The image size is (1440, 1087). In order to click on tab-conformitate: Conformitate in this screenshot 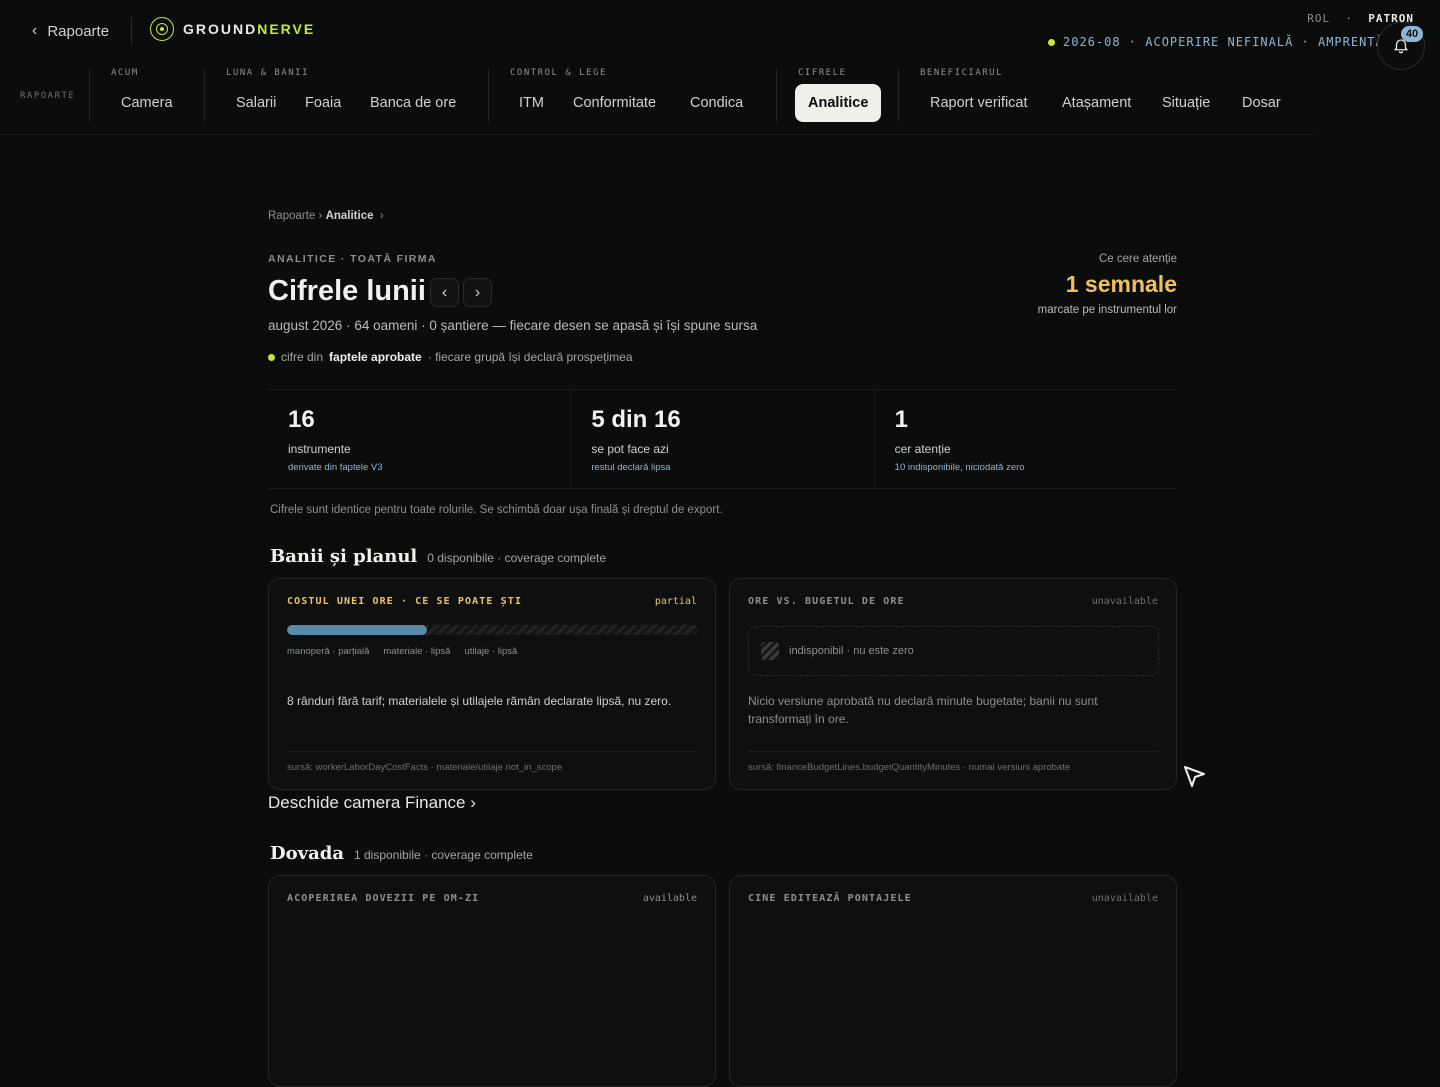, I will do `click(614, 103)`.